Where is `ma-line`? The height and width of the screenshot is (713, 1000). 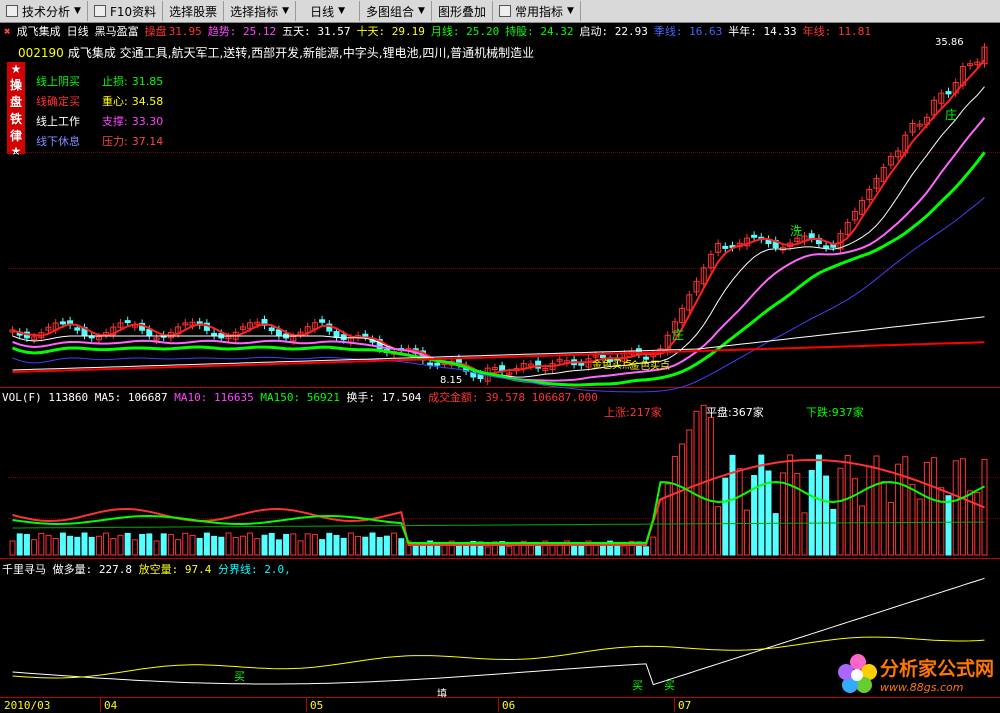 ma-line is located at coordinates (498, 343).